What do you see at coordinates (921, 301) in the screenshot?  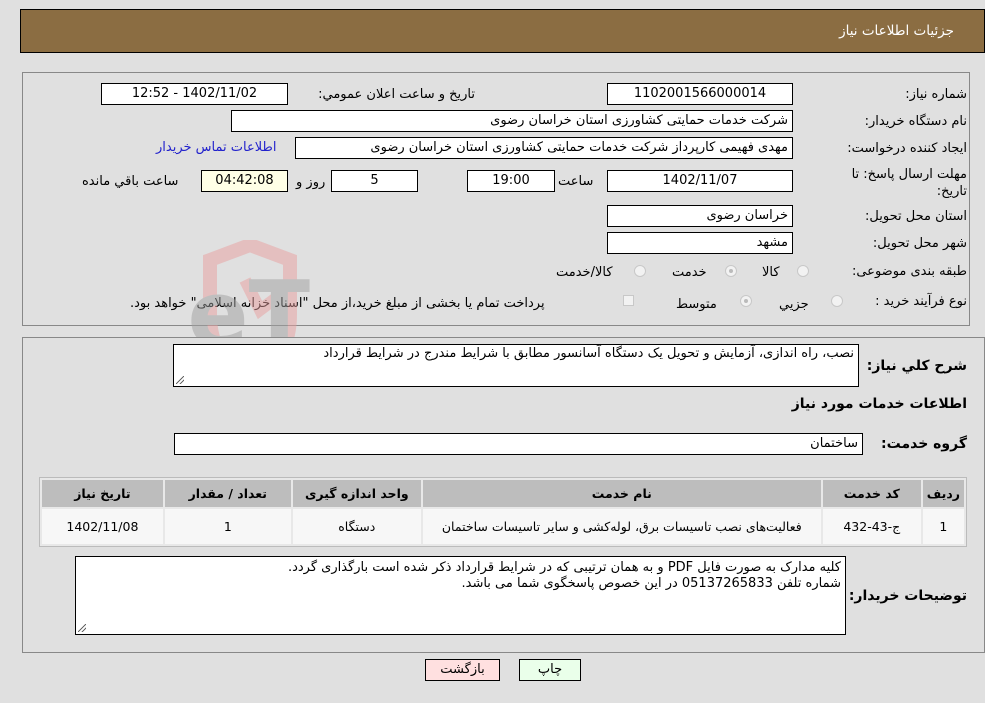 I see `process-label: نوع فرآیند خرید :` at bounding box center [921, 301].